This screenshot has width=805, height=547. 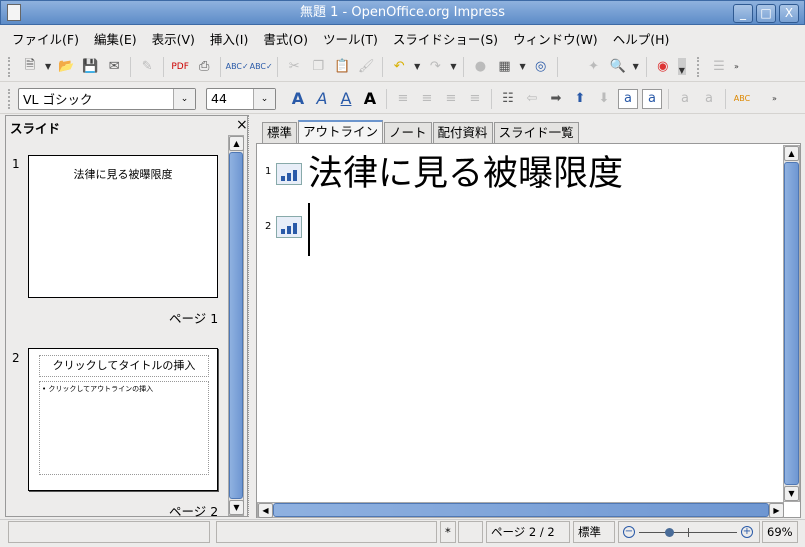 What do you see at coordinates (541, 67) in the screenshot?
I see `navigator-icon: ◎` at bounding box center [541, 67].